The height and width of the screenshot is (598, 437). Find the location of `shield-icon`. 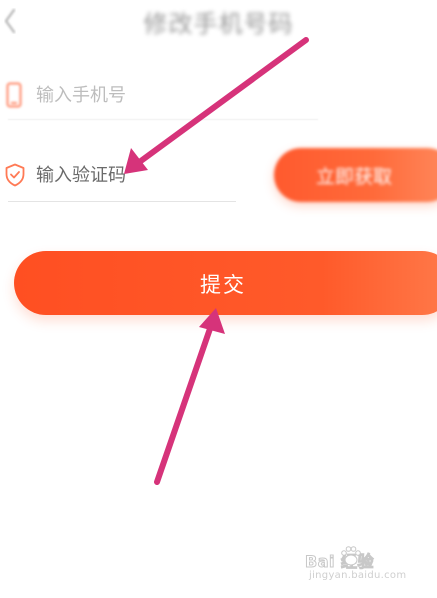

shield-icon is located at coordinates (15, 175).